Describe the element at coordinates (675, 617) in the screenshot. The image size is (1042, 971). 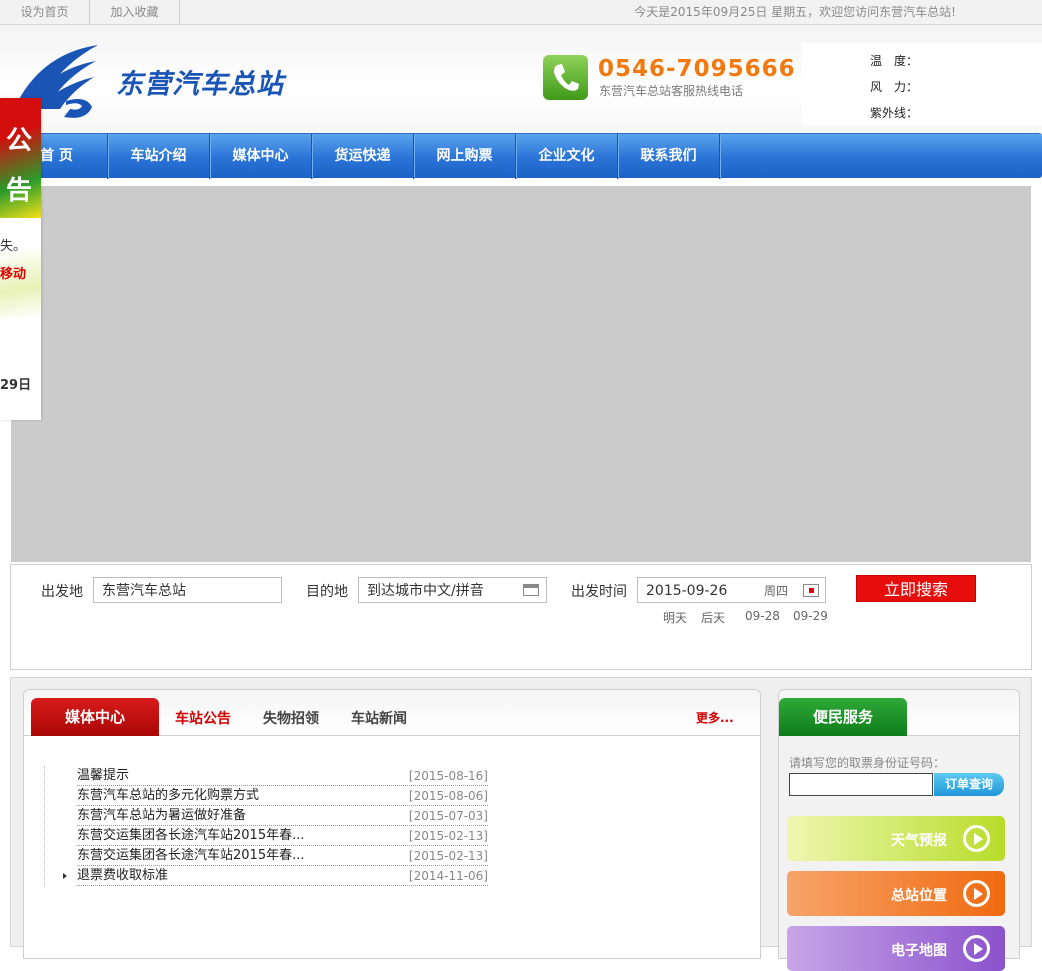
I see `quick-date-tomorrow: 明天` at that location.